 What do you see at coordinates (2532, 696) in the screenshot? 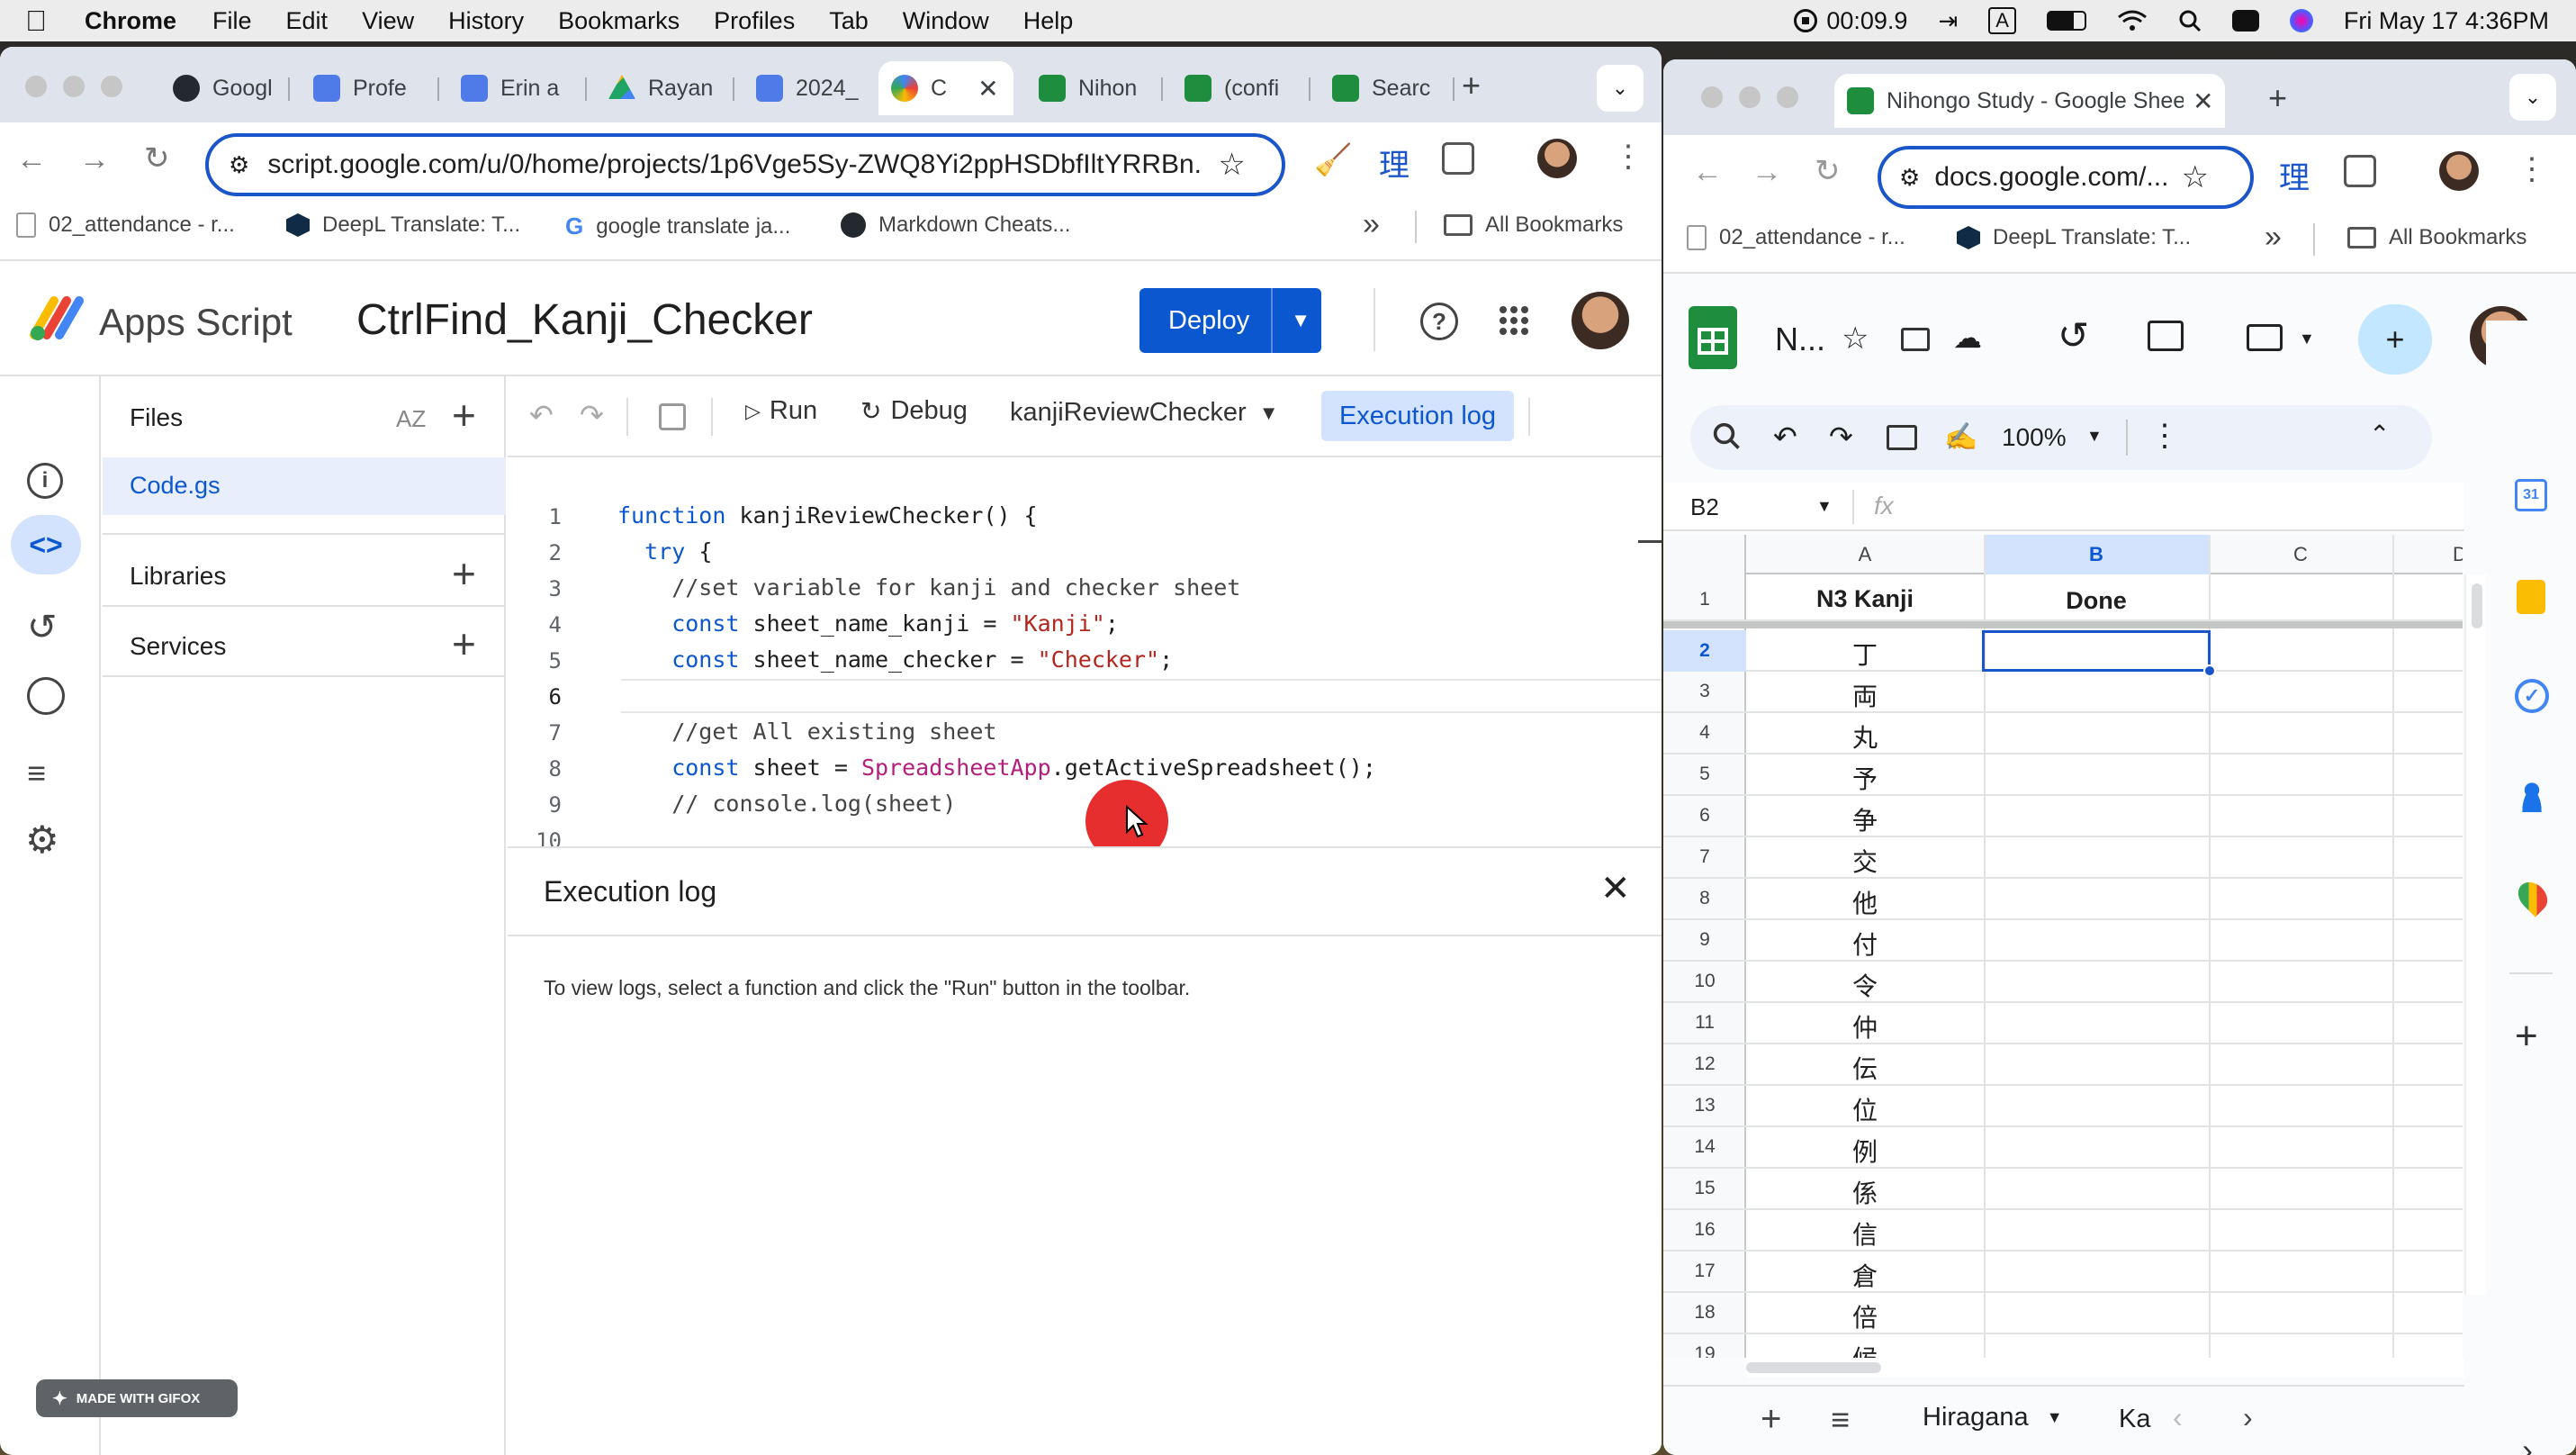
I see `tasks-icon: ✓` at bounding box center [2532, 696].